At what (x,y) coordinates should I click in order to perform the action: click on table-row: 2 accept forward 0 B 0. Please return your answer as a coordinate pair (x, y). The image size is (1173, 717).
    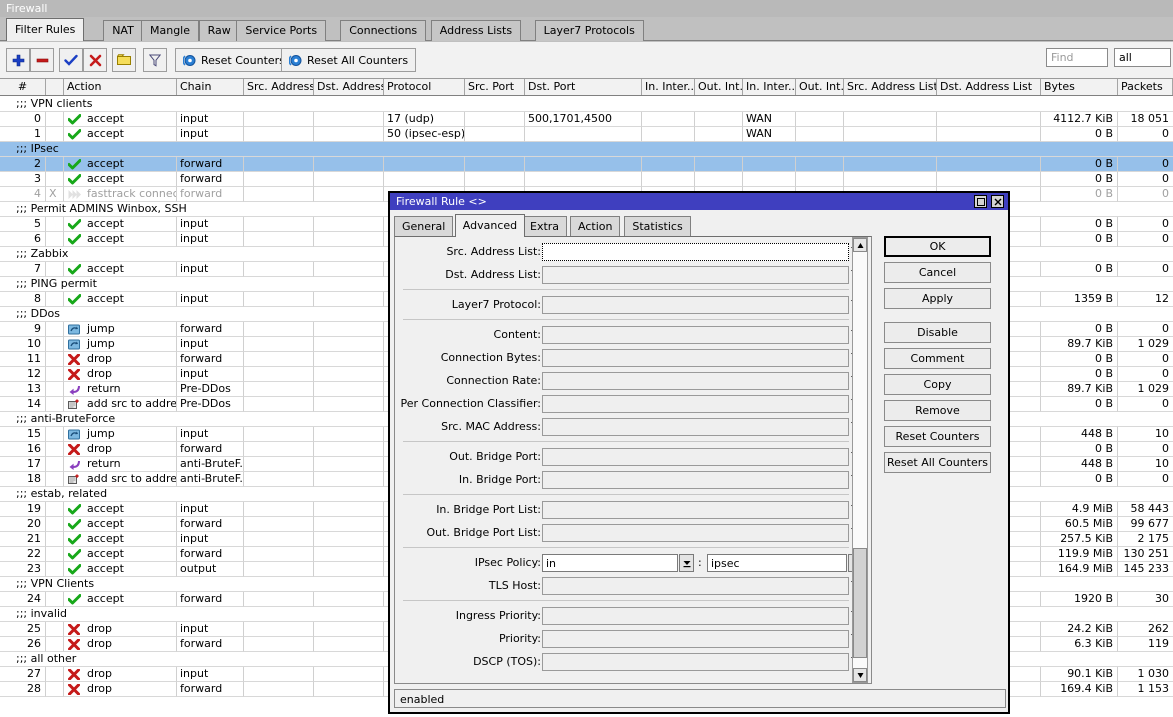
    Looking at the image, I should click on (586, 164).